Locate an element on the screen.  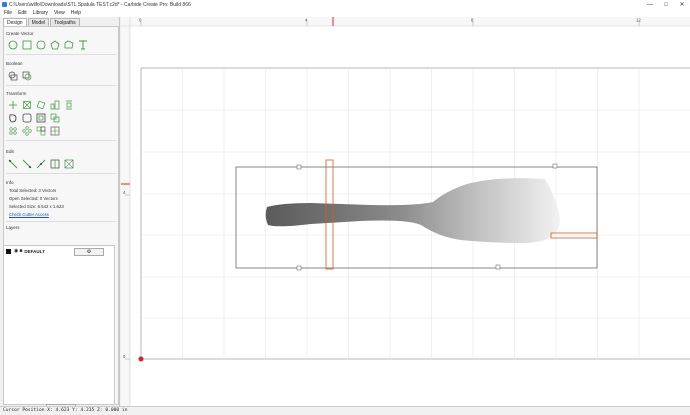
menu-edit: Edit is located at coordinates (22, 13).